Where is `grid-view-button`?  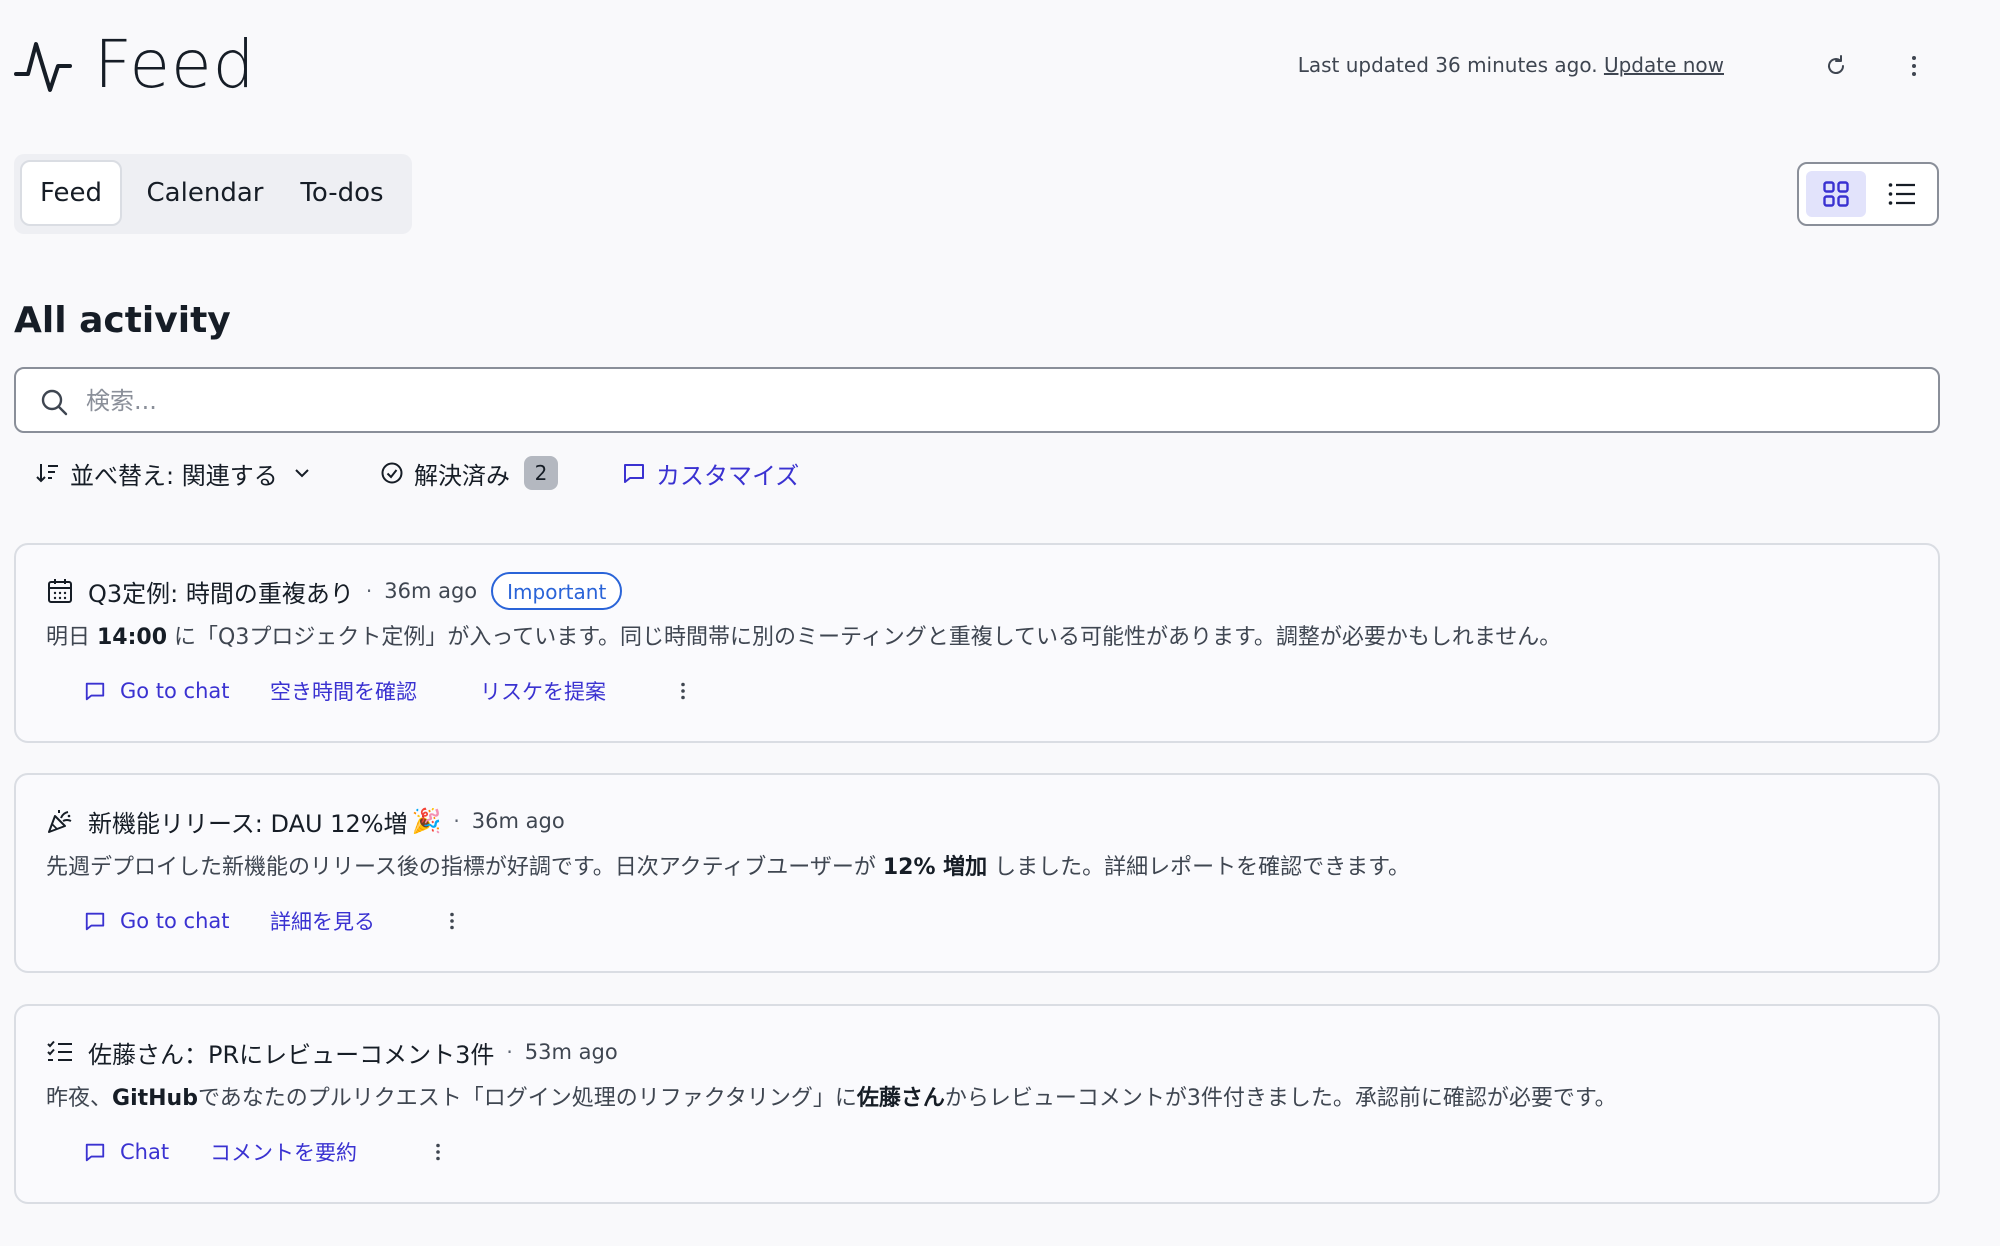 grid-view-button is located at coordinates (1836, 194).